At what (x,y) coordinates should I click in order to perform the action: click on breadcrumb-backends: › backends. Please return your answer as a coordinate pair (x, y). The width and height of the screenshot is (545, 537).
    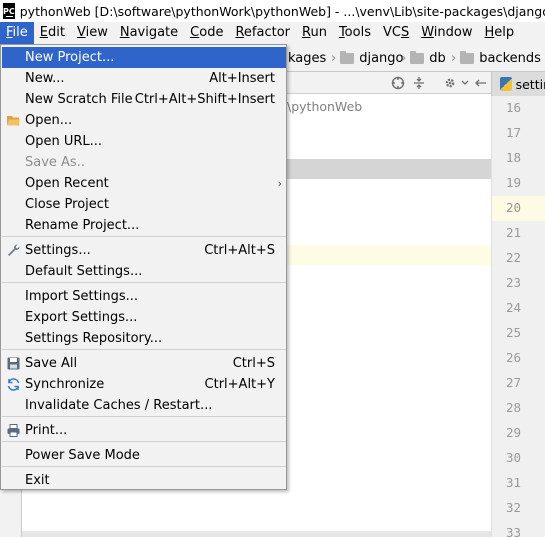
    Looking at the image, I should click on (494, 58).